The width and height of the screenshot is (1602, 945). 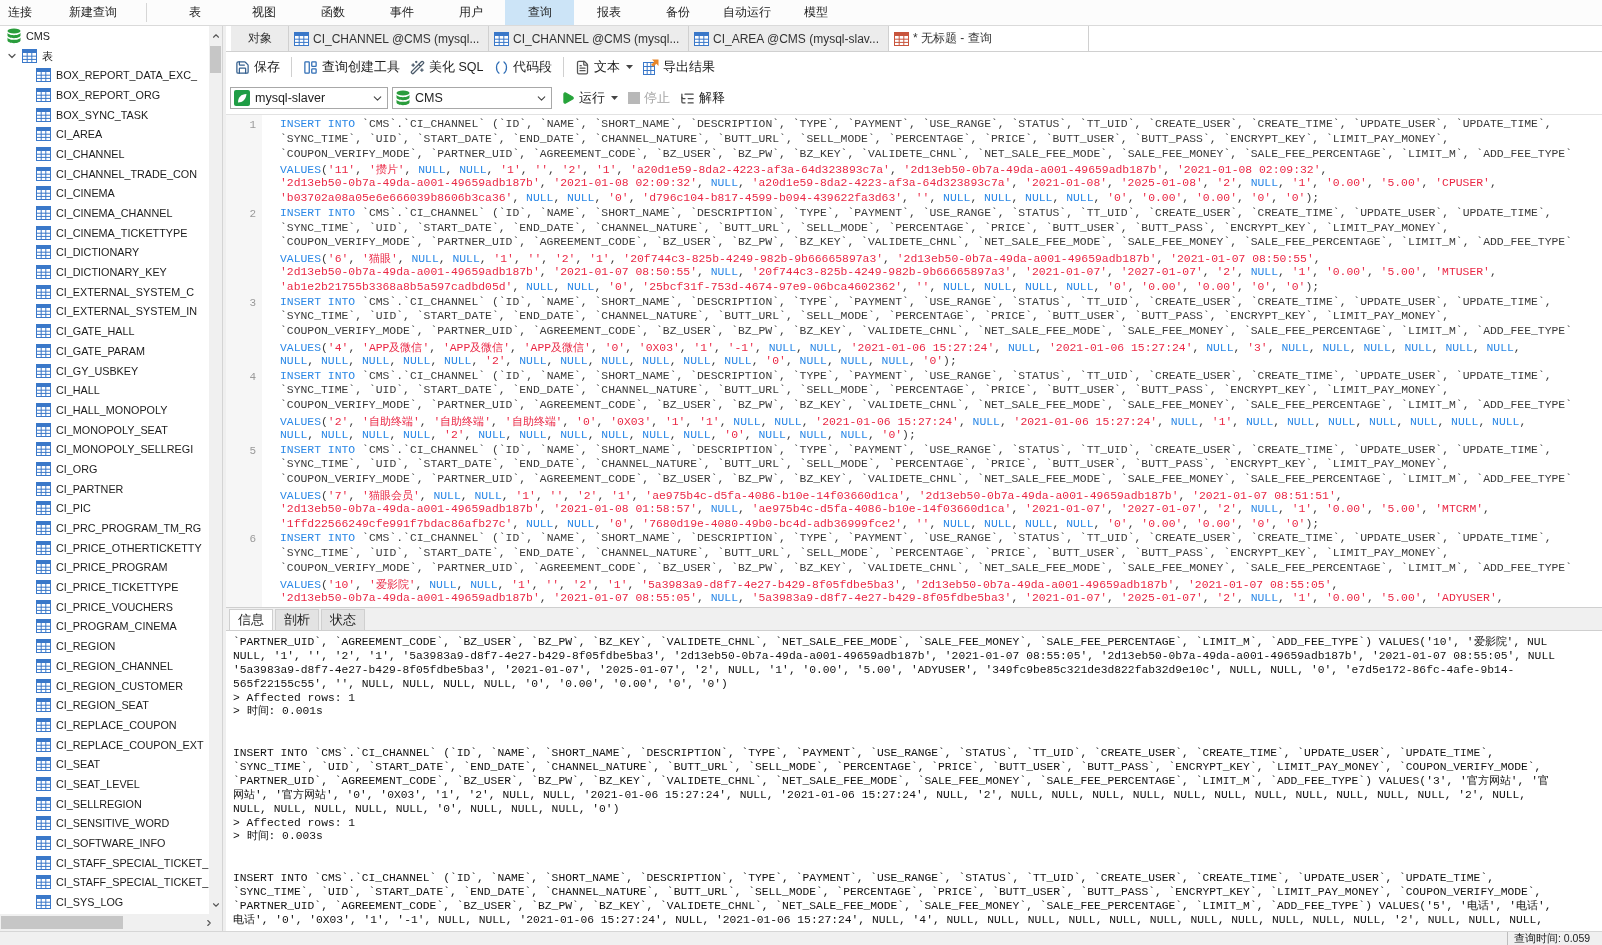 I want to click on database-select: CMS, so click(x=472, y=98).